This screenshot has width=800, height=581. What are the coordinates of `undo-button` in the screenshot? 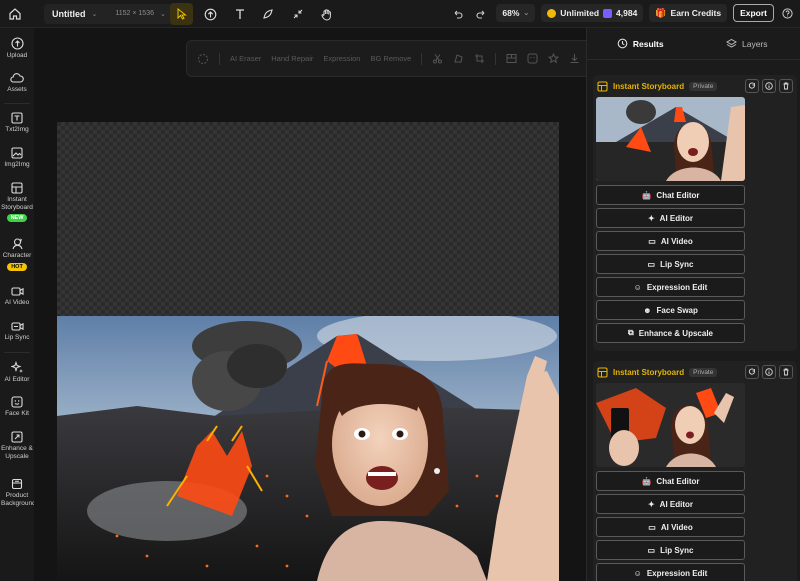 It's located at (457, 13).